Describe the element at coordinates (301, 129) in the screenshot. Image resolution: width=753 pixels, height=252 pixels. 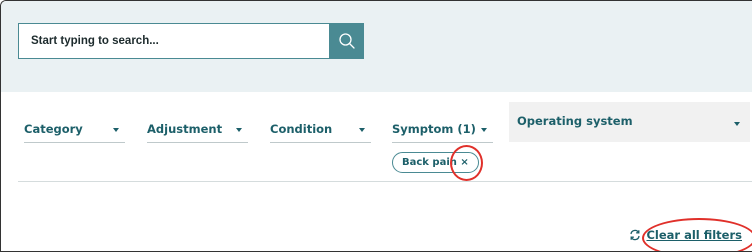
I see `condition-dropdown-label: Condition` at that location.